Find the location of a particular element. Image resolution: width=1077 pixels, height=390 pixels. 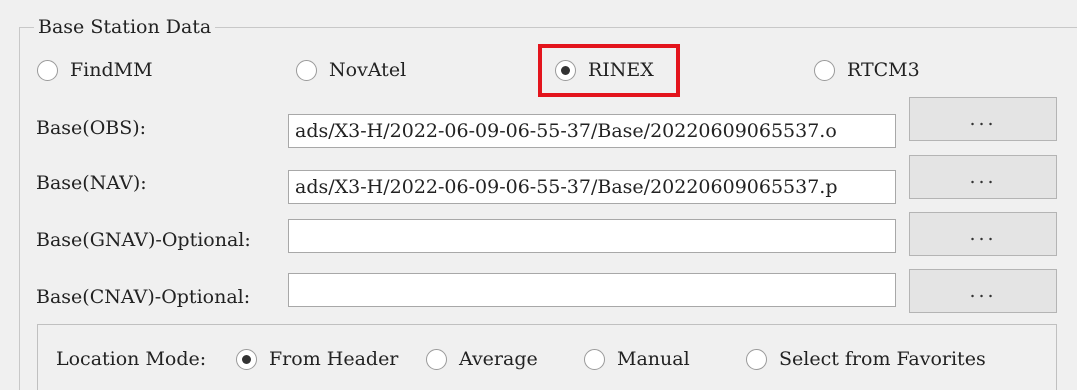

obs-label: Base(OBS): is located at coordinates (91, 128).